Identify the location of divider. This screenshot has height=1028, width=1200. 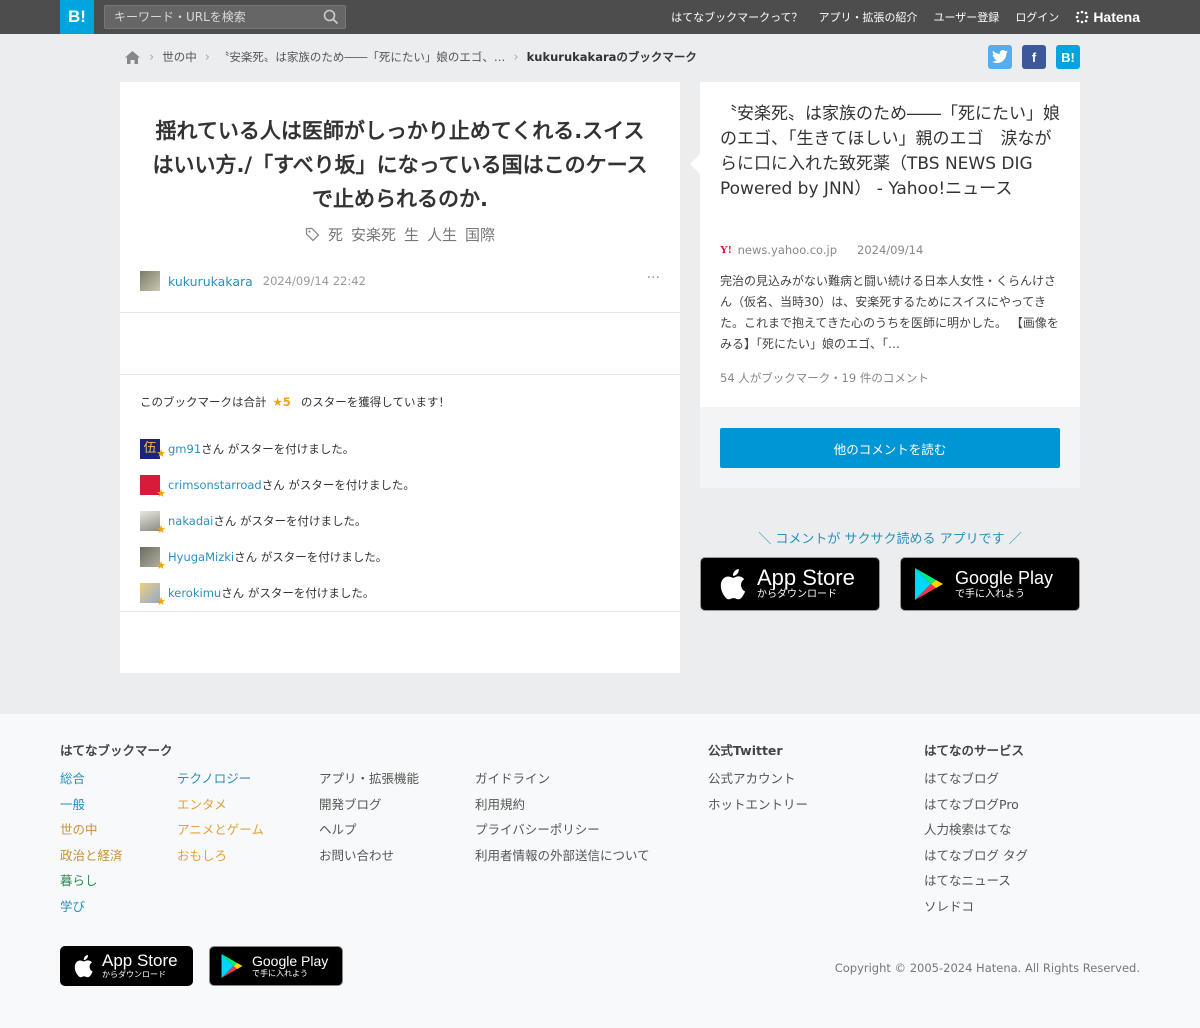
(400, 611).